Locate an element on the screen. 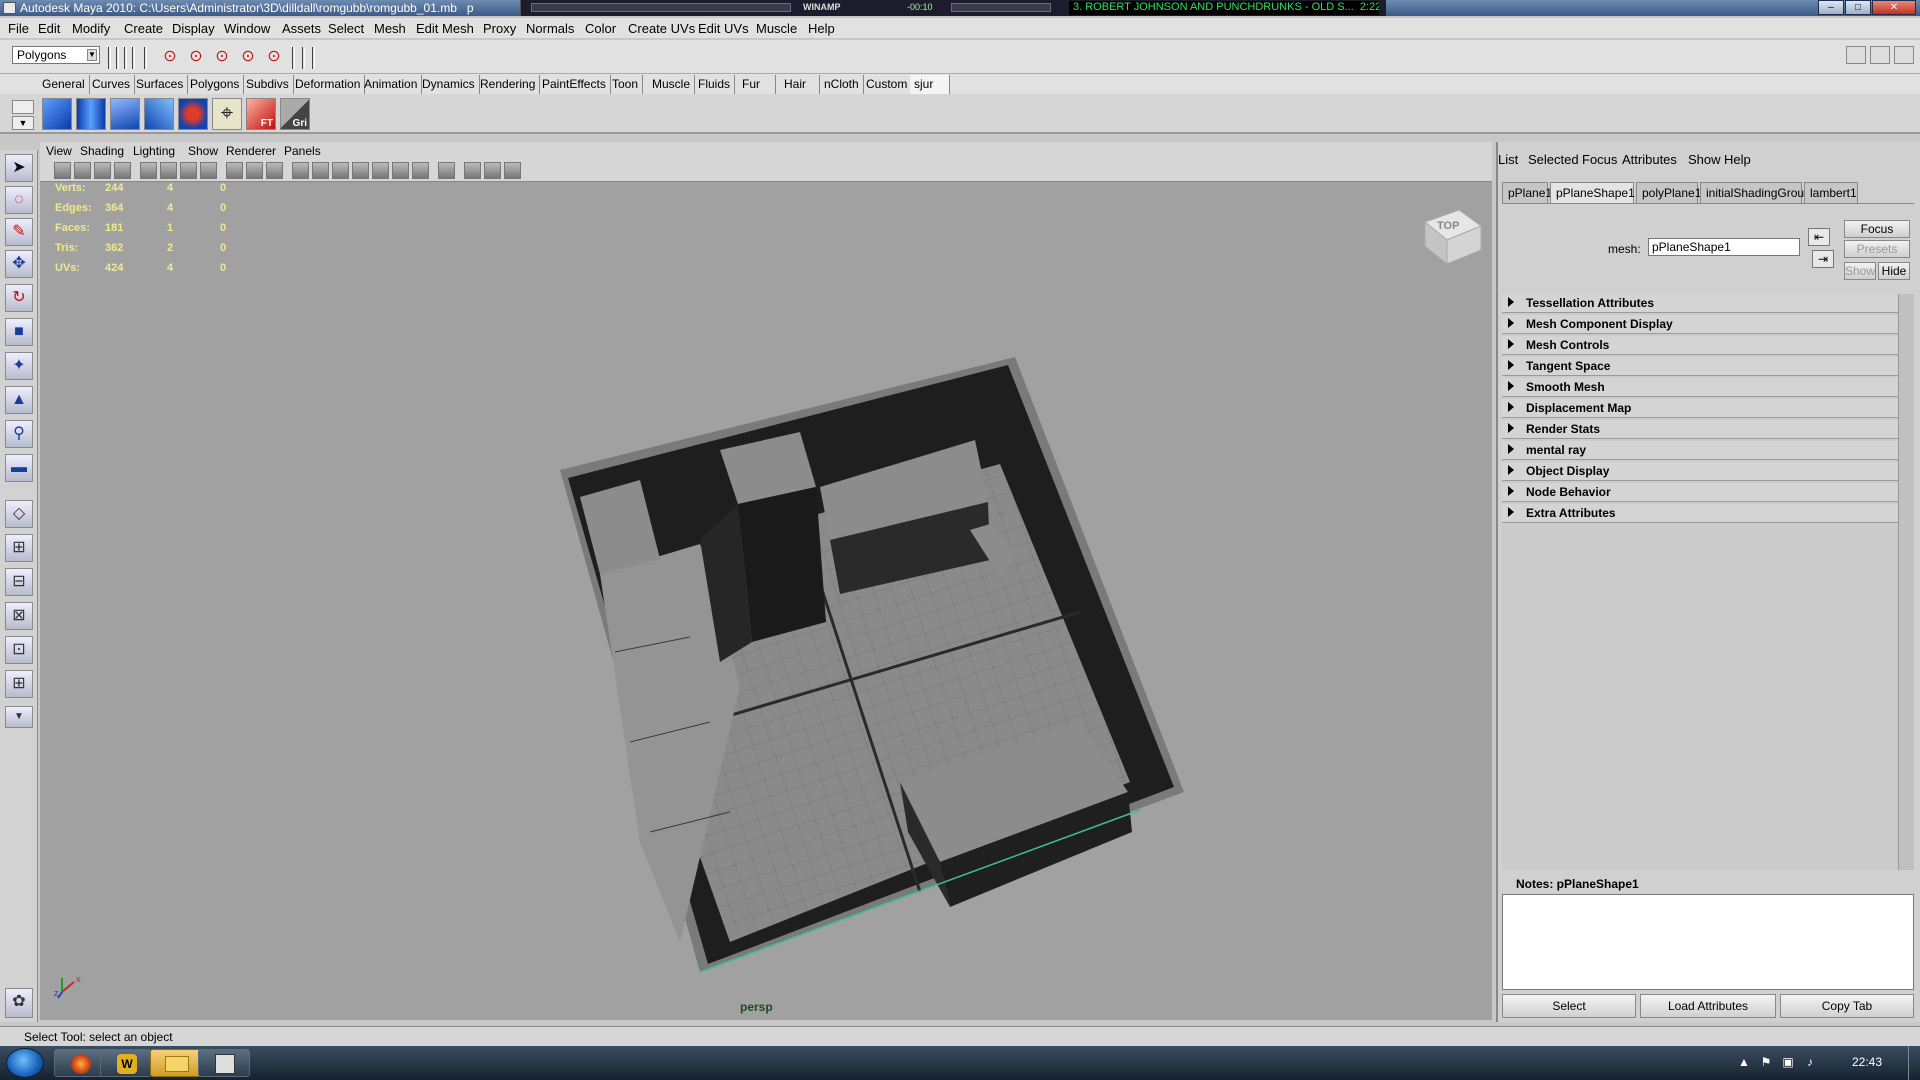 This screenshot has width=1920, height=1080. maya-icon is located at coordinates (224, 1063).